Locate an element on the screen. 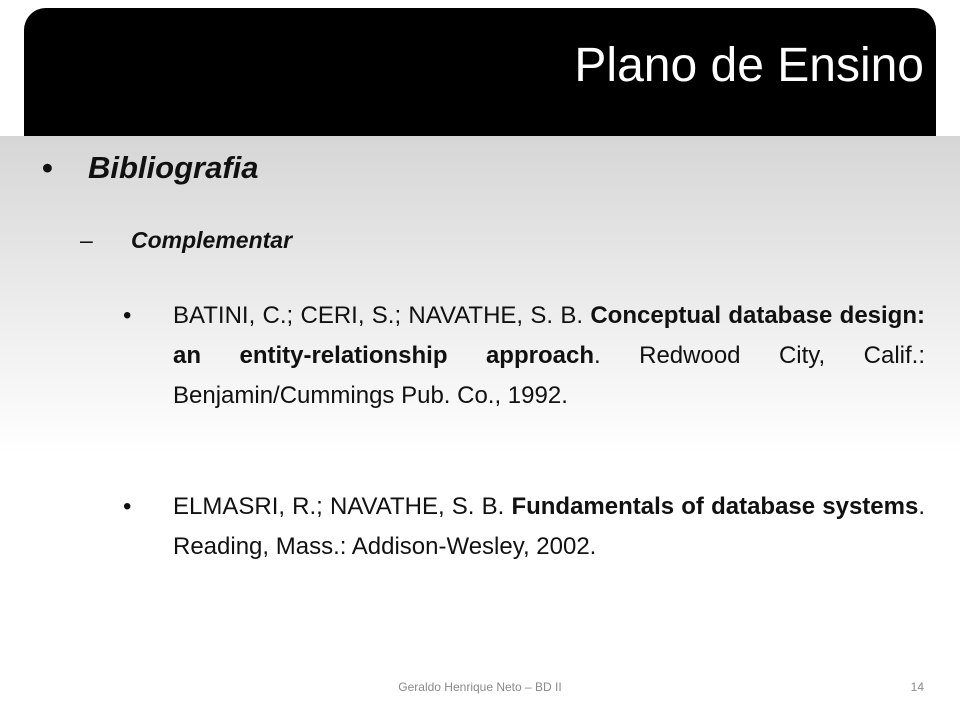 The width and height of the screenshot is (960, 720). dash-icon: – is located at coordinates (86, 240).